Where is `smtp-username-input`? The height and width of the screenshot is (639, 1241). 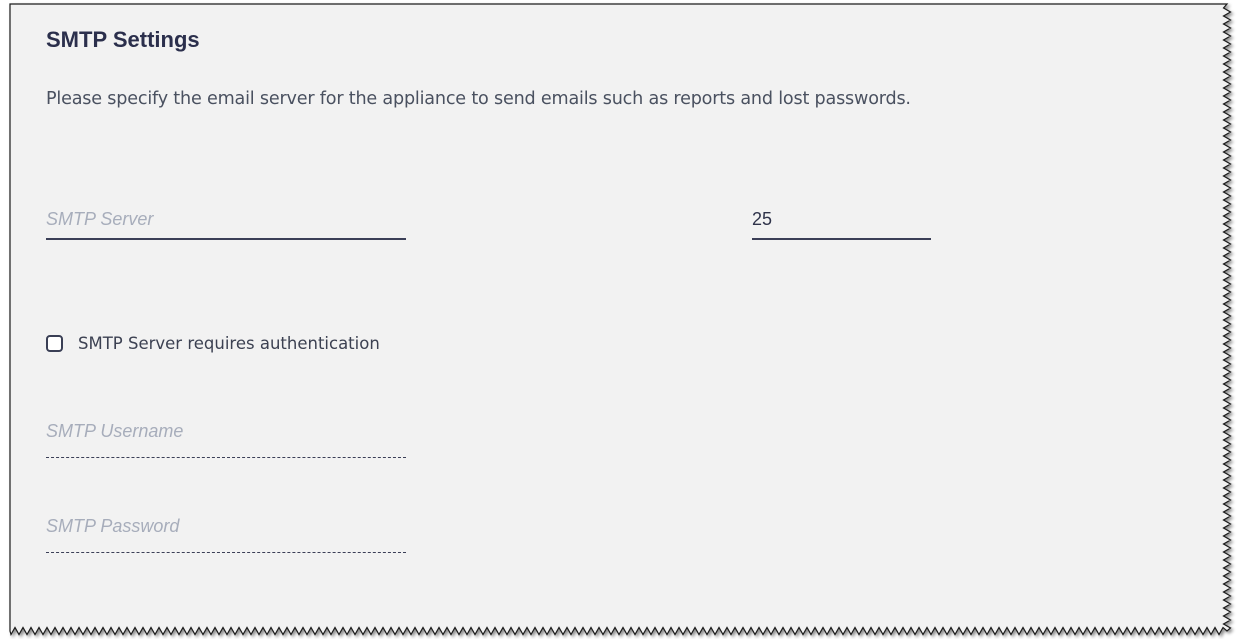 smtp-username-input is located at coordinates (226, 432).